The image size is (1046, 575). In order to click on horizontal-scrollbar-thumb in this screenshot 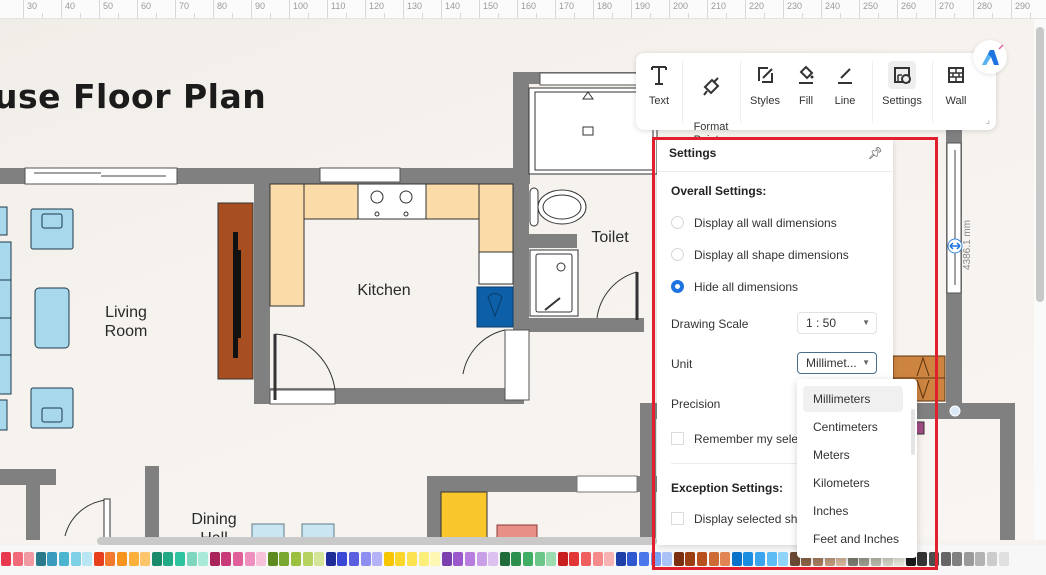, I will do `click(377, 541)`.